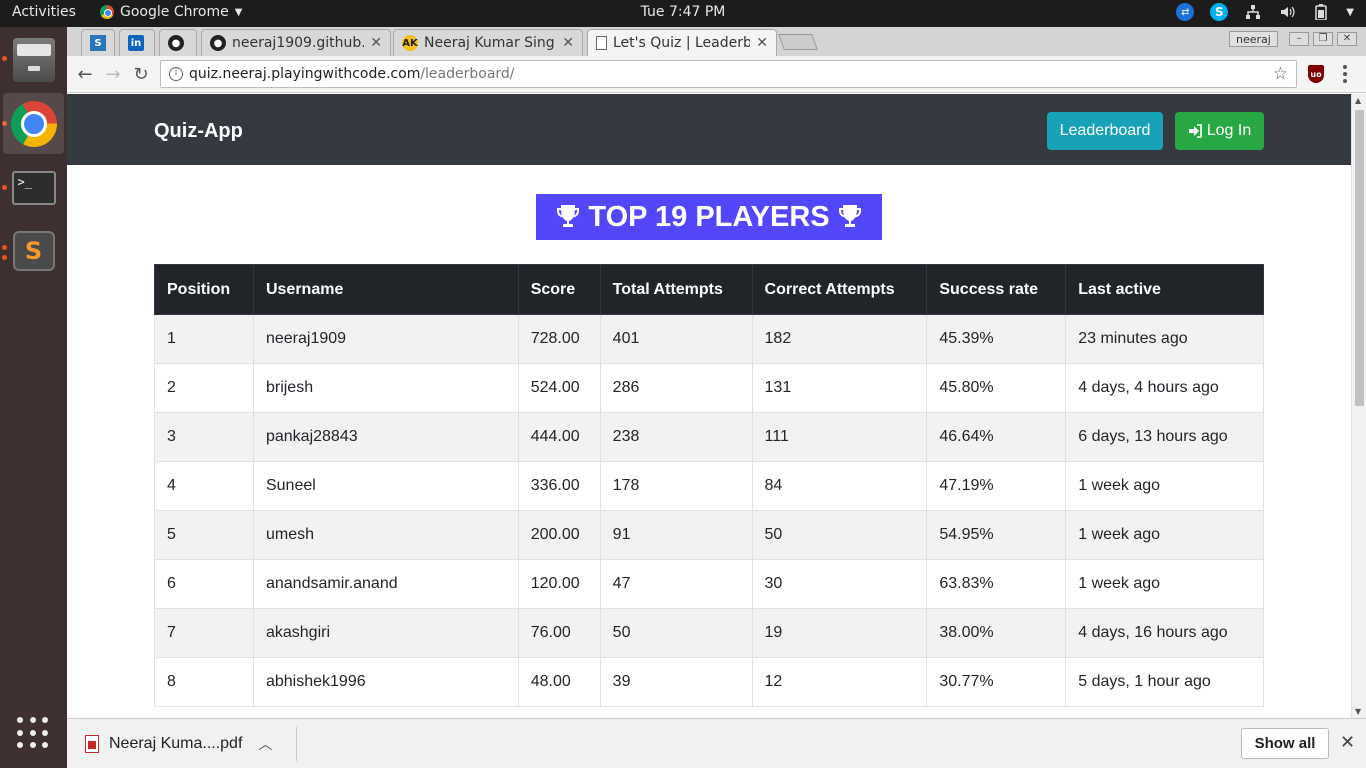 This screenshot has height=768, width=1366. Describe the element at coordinates (996, 289) in the screenshot. I see `column-header-success-rate: Success rate` at that location.